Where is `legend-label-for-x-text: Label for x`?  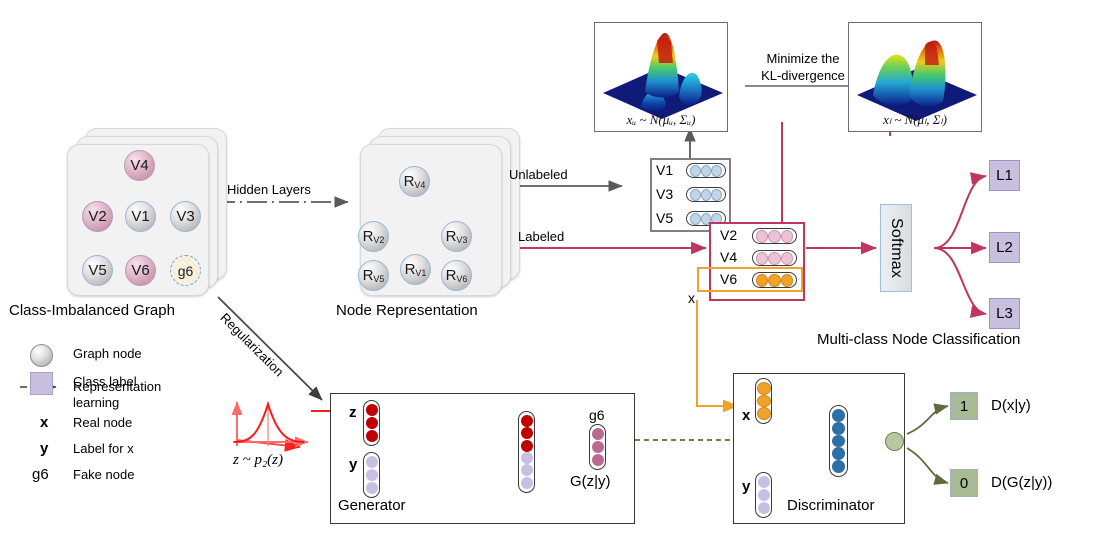 legend-label-for-x-text: Label for x is located at coordinates (103, 448).